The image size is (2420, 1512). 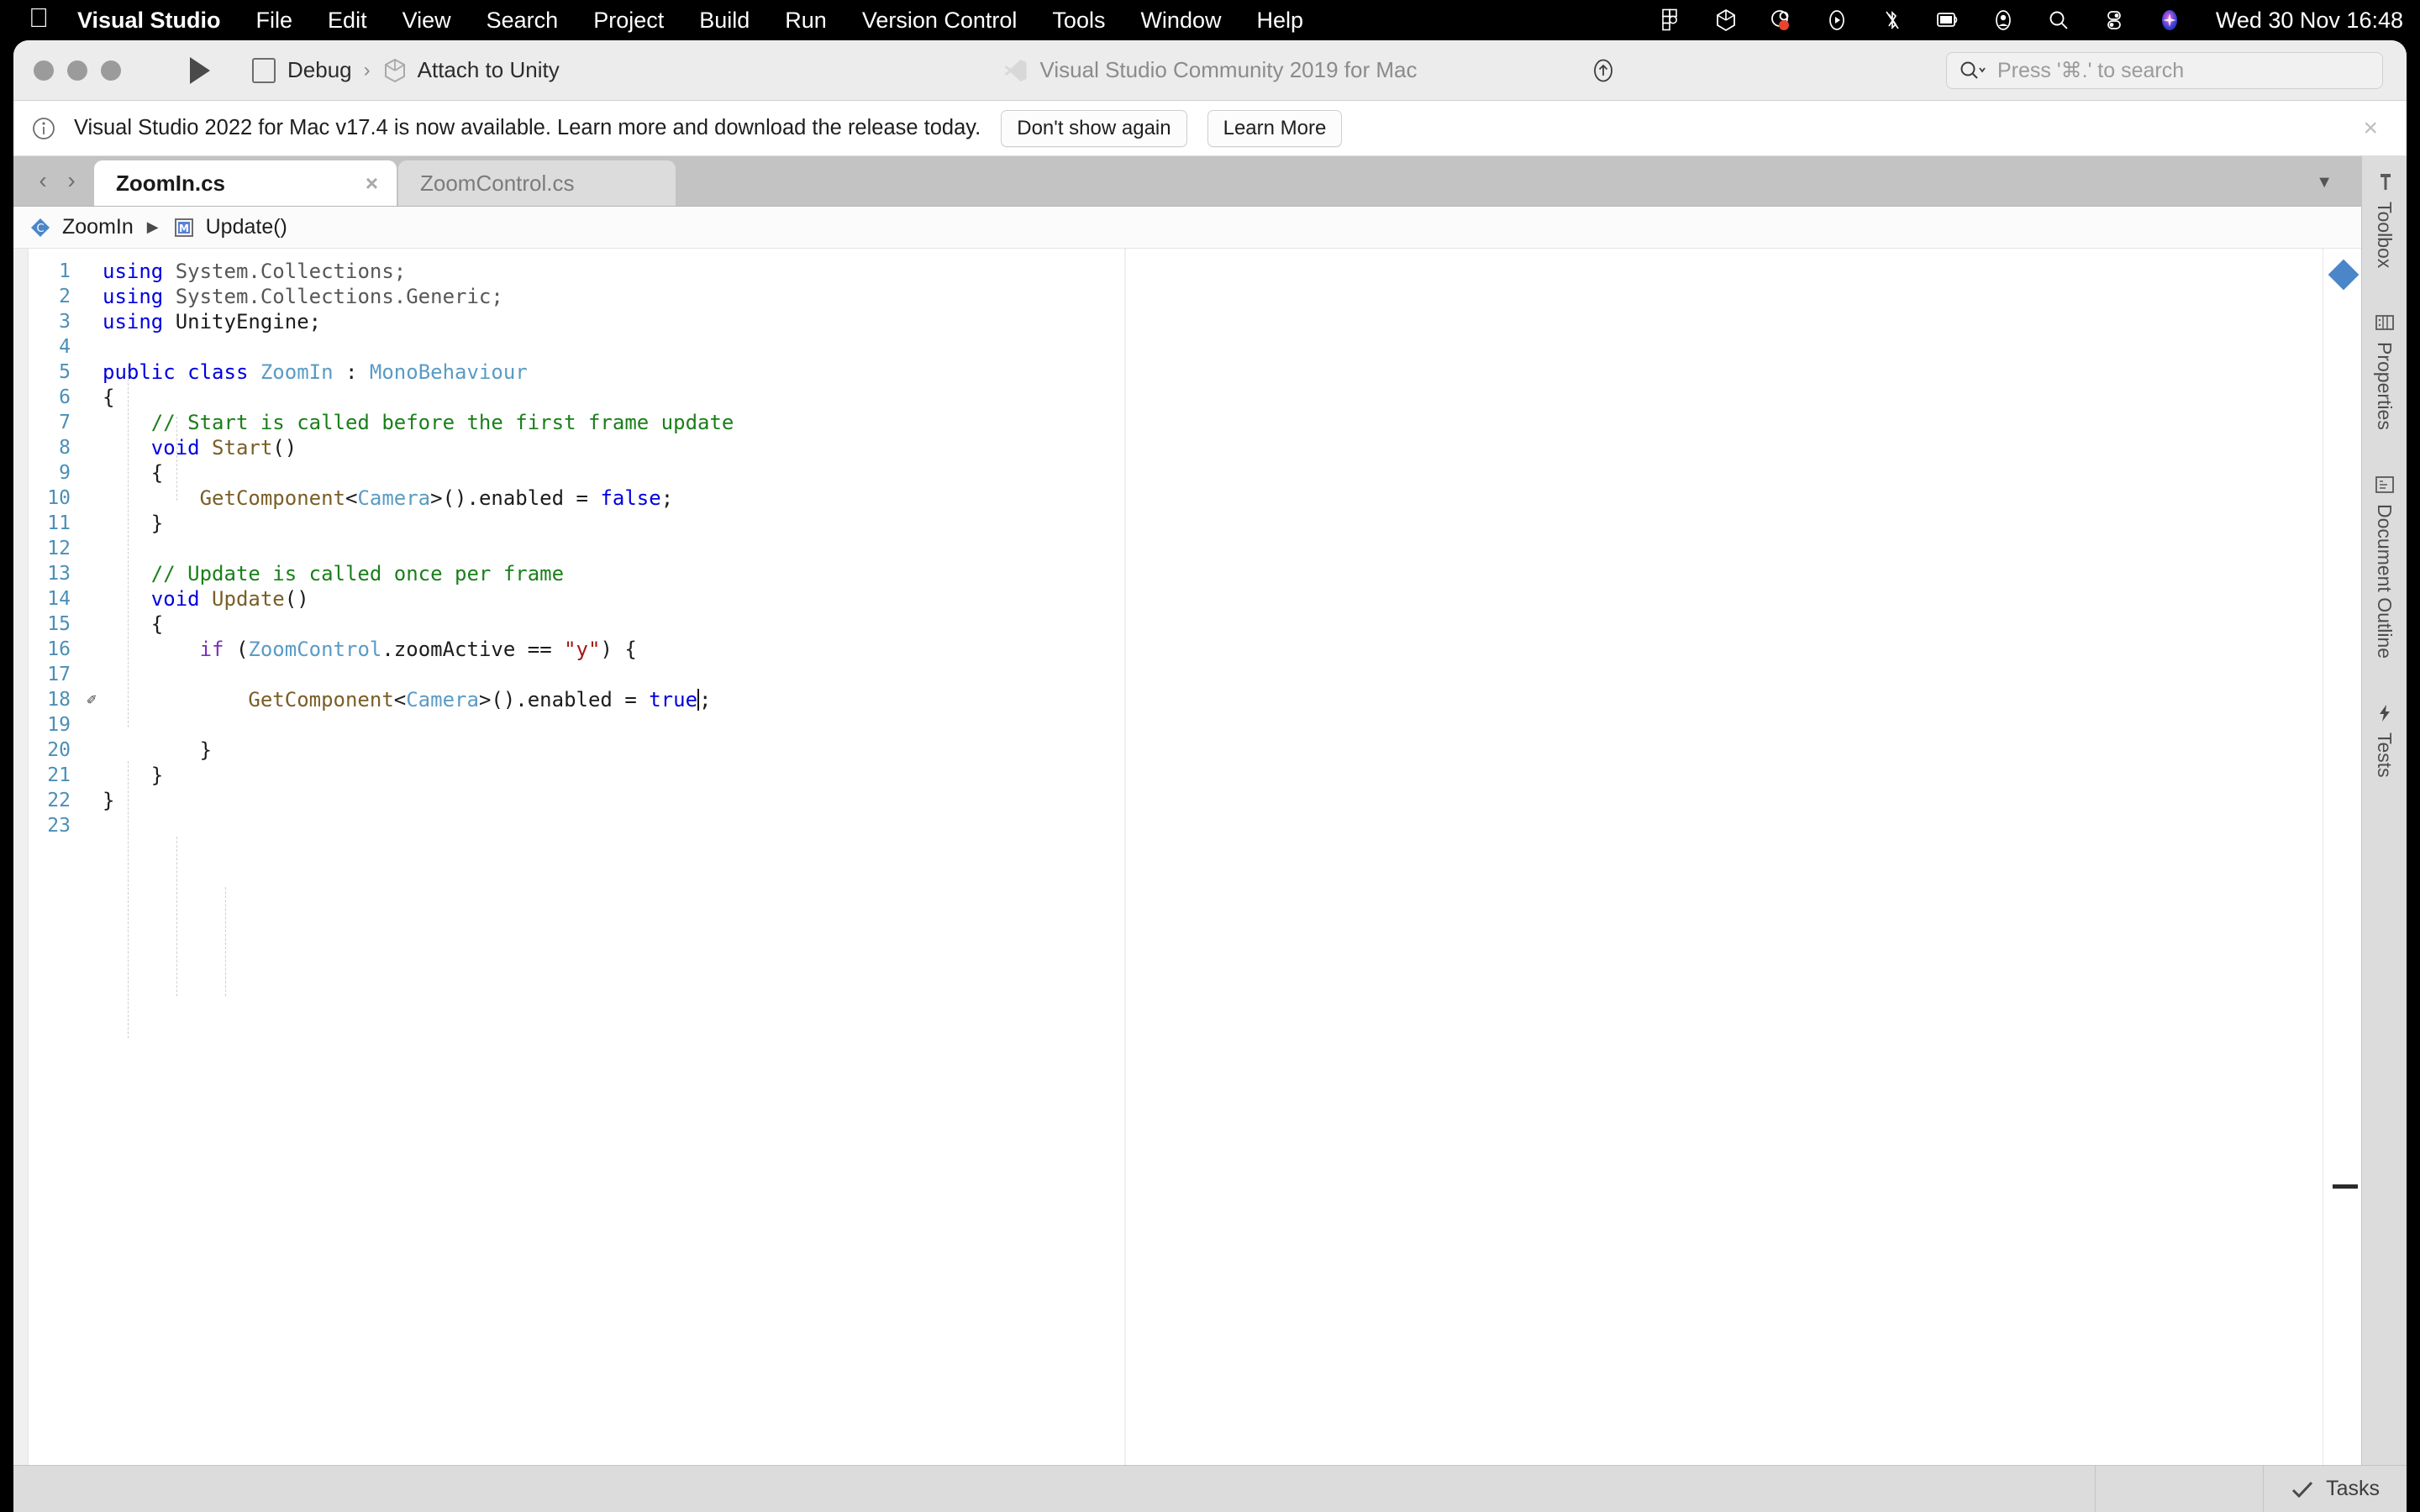 I want to click on chevron-down-icon: ▼, so click(x=2325, y=182).